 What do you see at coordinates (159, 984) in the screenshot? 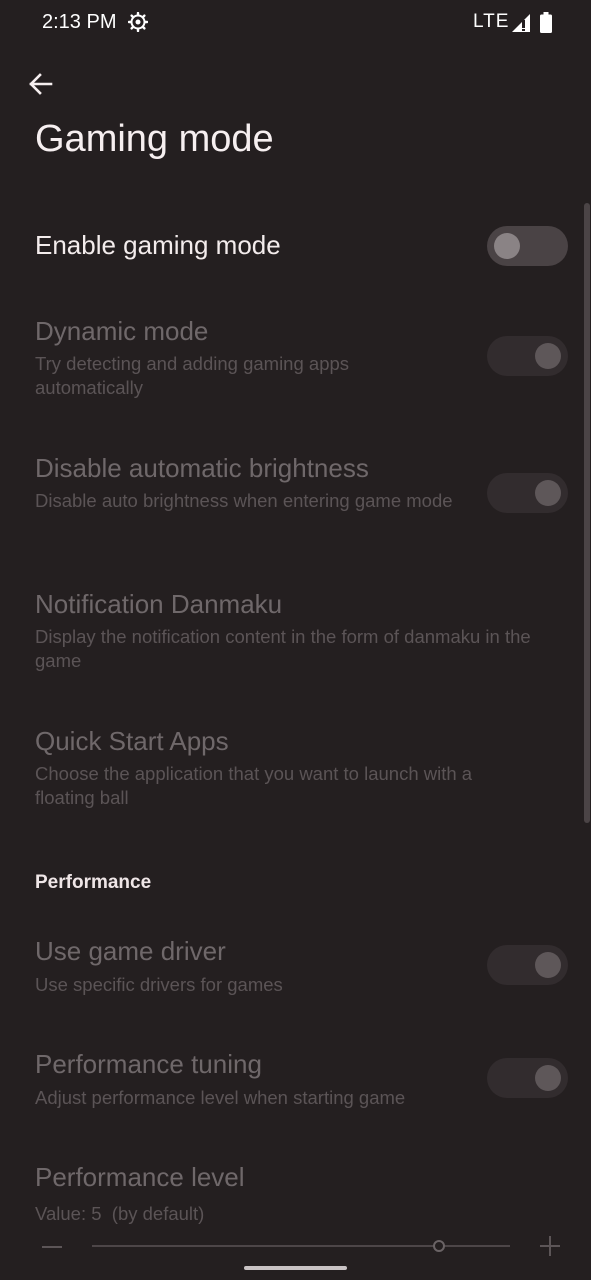
I see `use-game-driver-summary: Use specific drivers for games` at bounding box center [159, 984].